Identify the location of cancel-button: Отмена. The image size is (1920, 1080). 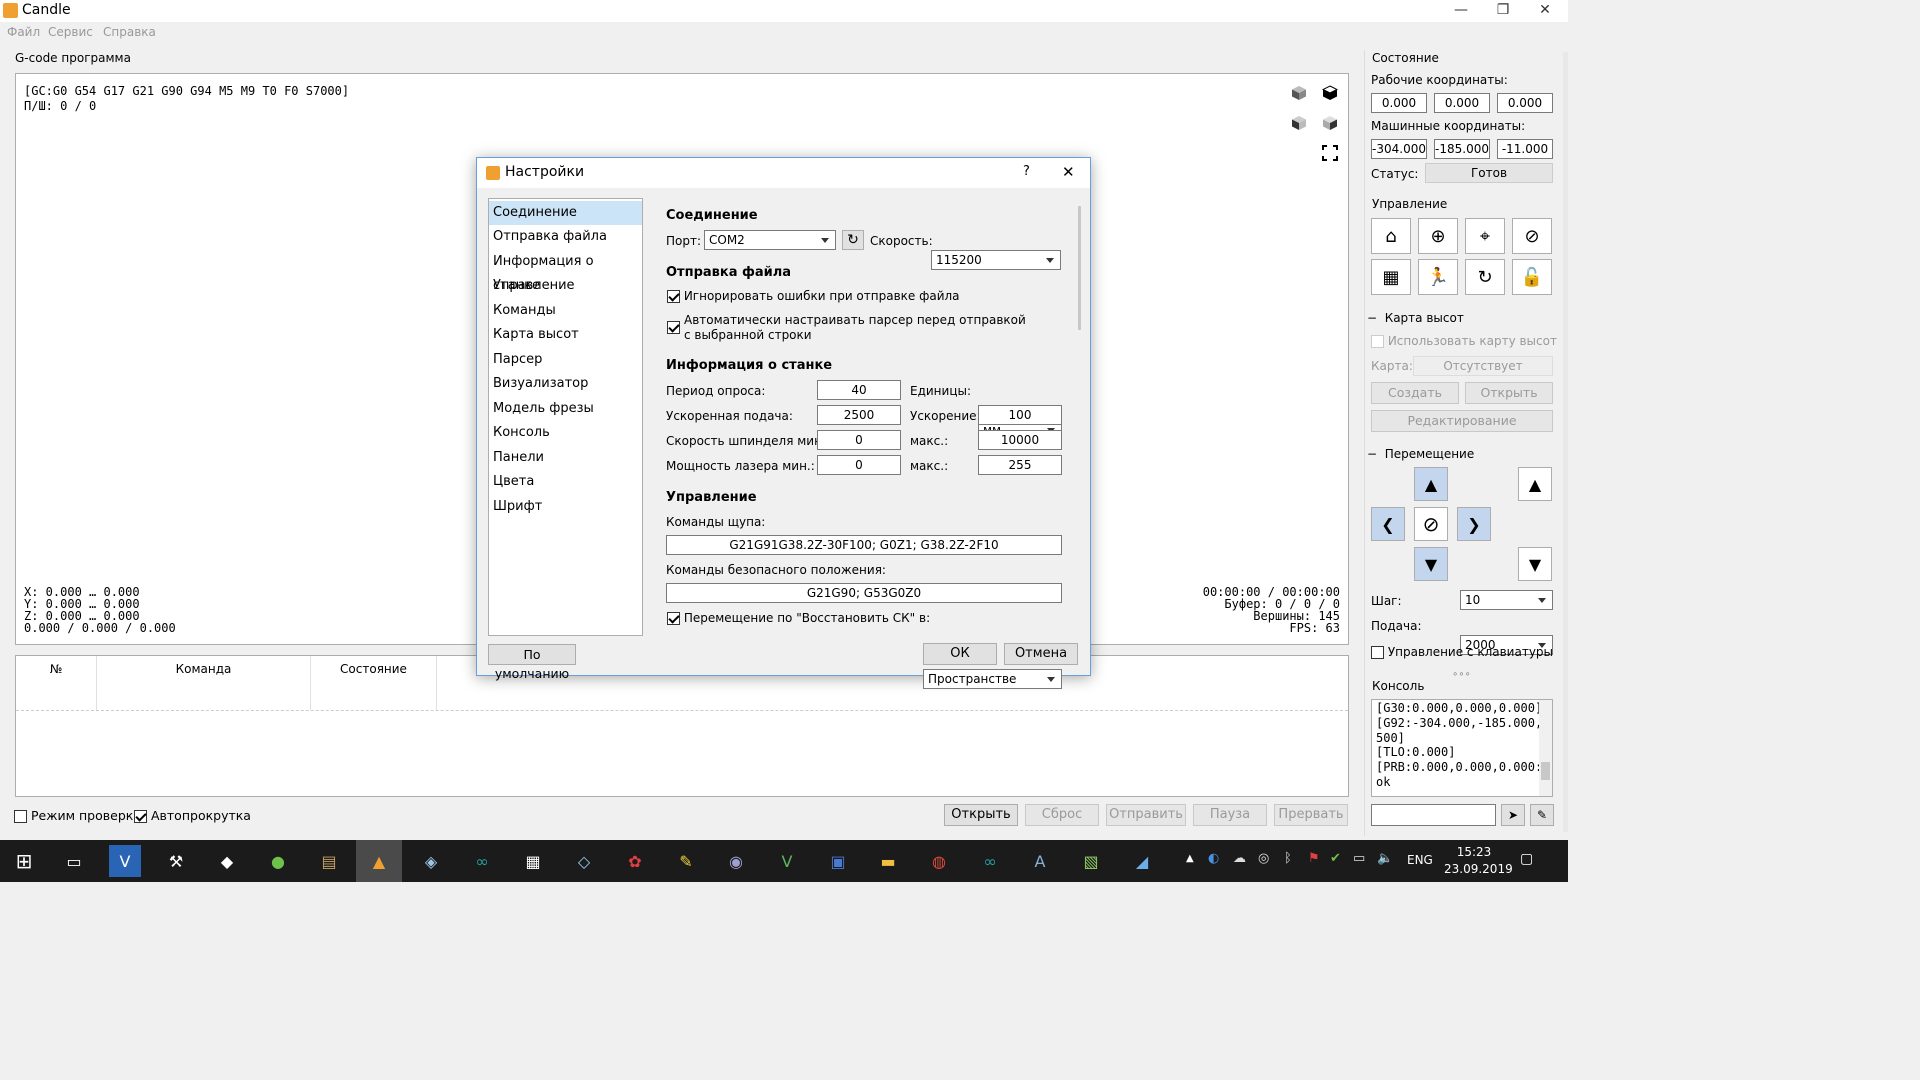
(1041, 654).